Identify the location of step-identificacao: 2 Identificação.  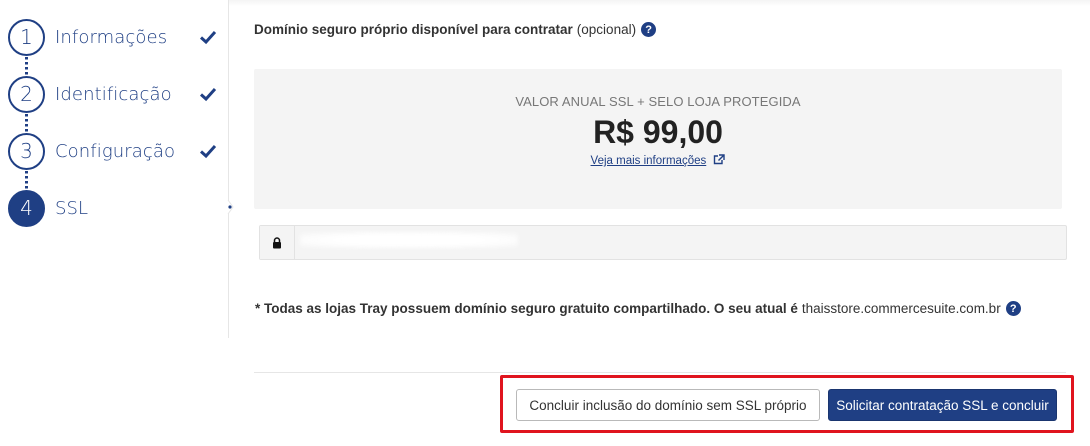
(115, 94).